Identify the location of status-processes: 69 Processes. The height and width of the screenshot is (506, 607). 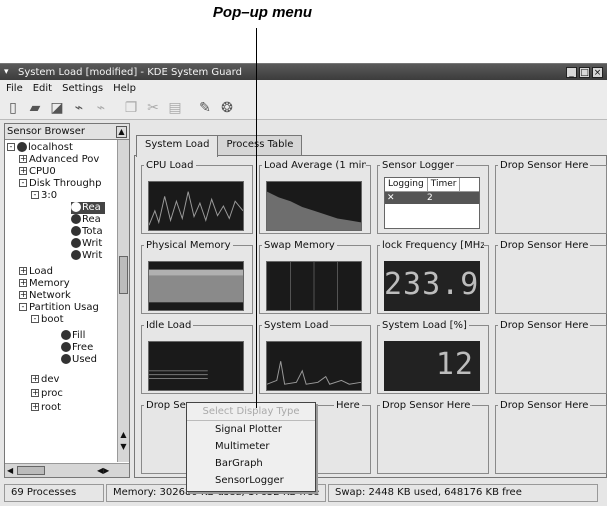
(54, 493).